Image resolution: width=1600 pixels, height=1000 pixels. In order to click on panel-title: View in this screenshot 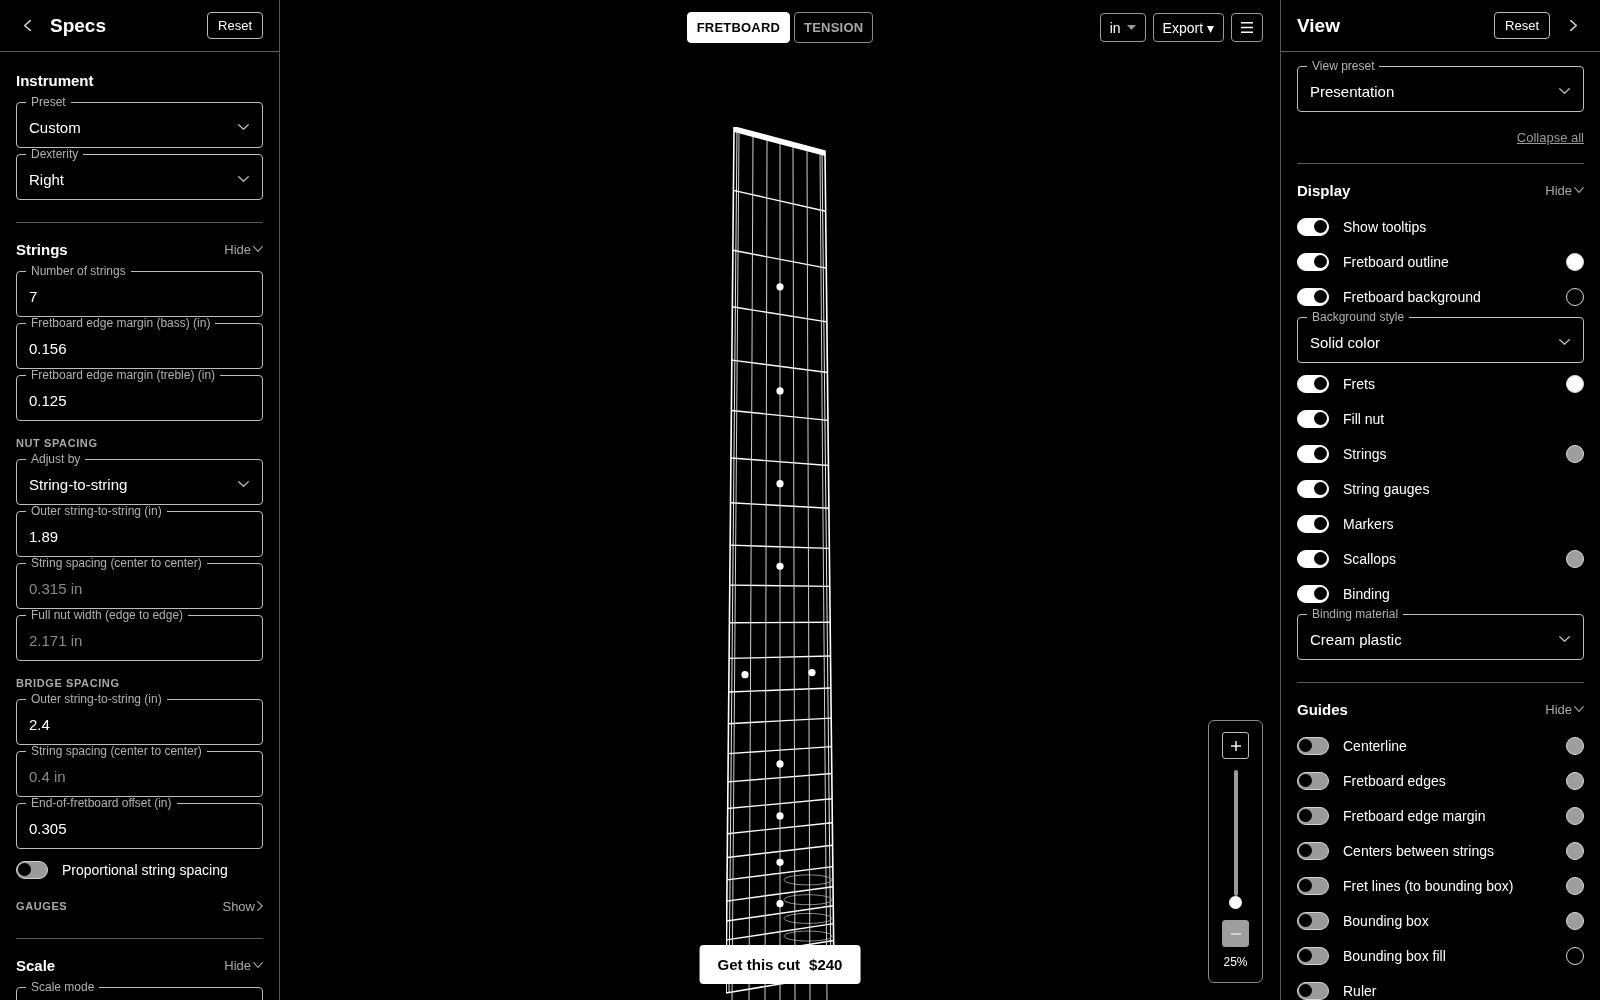, I will do `click(1318, 25)`.